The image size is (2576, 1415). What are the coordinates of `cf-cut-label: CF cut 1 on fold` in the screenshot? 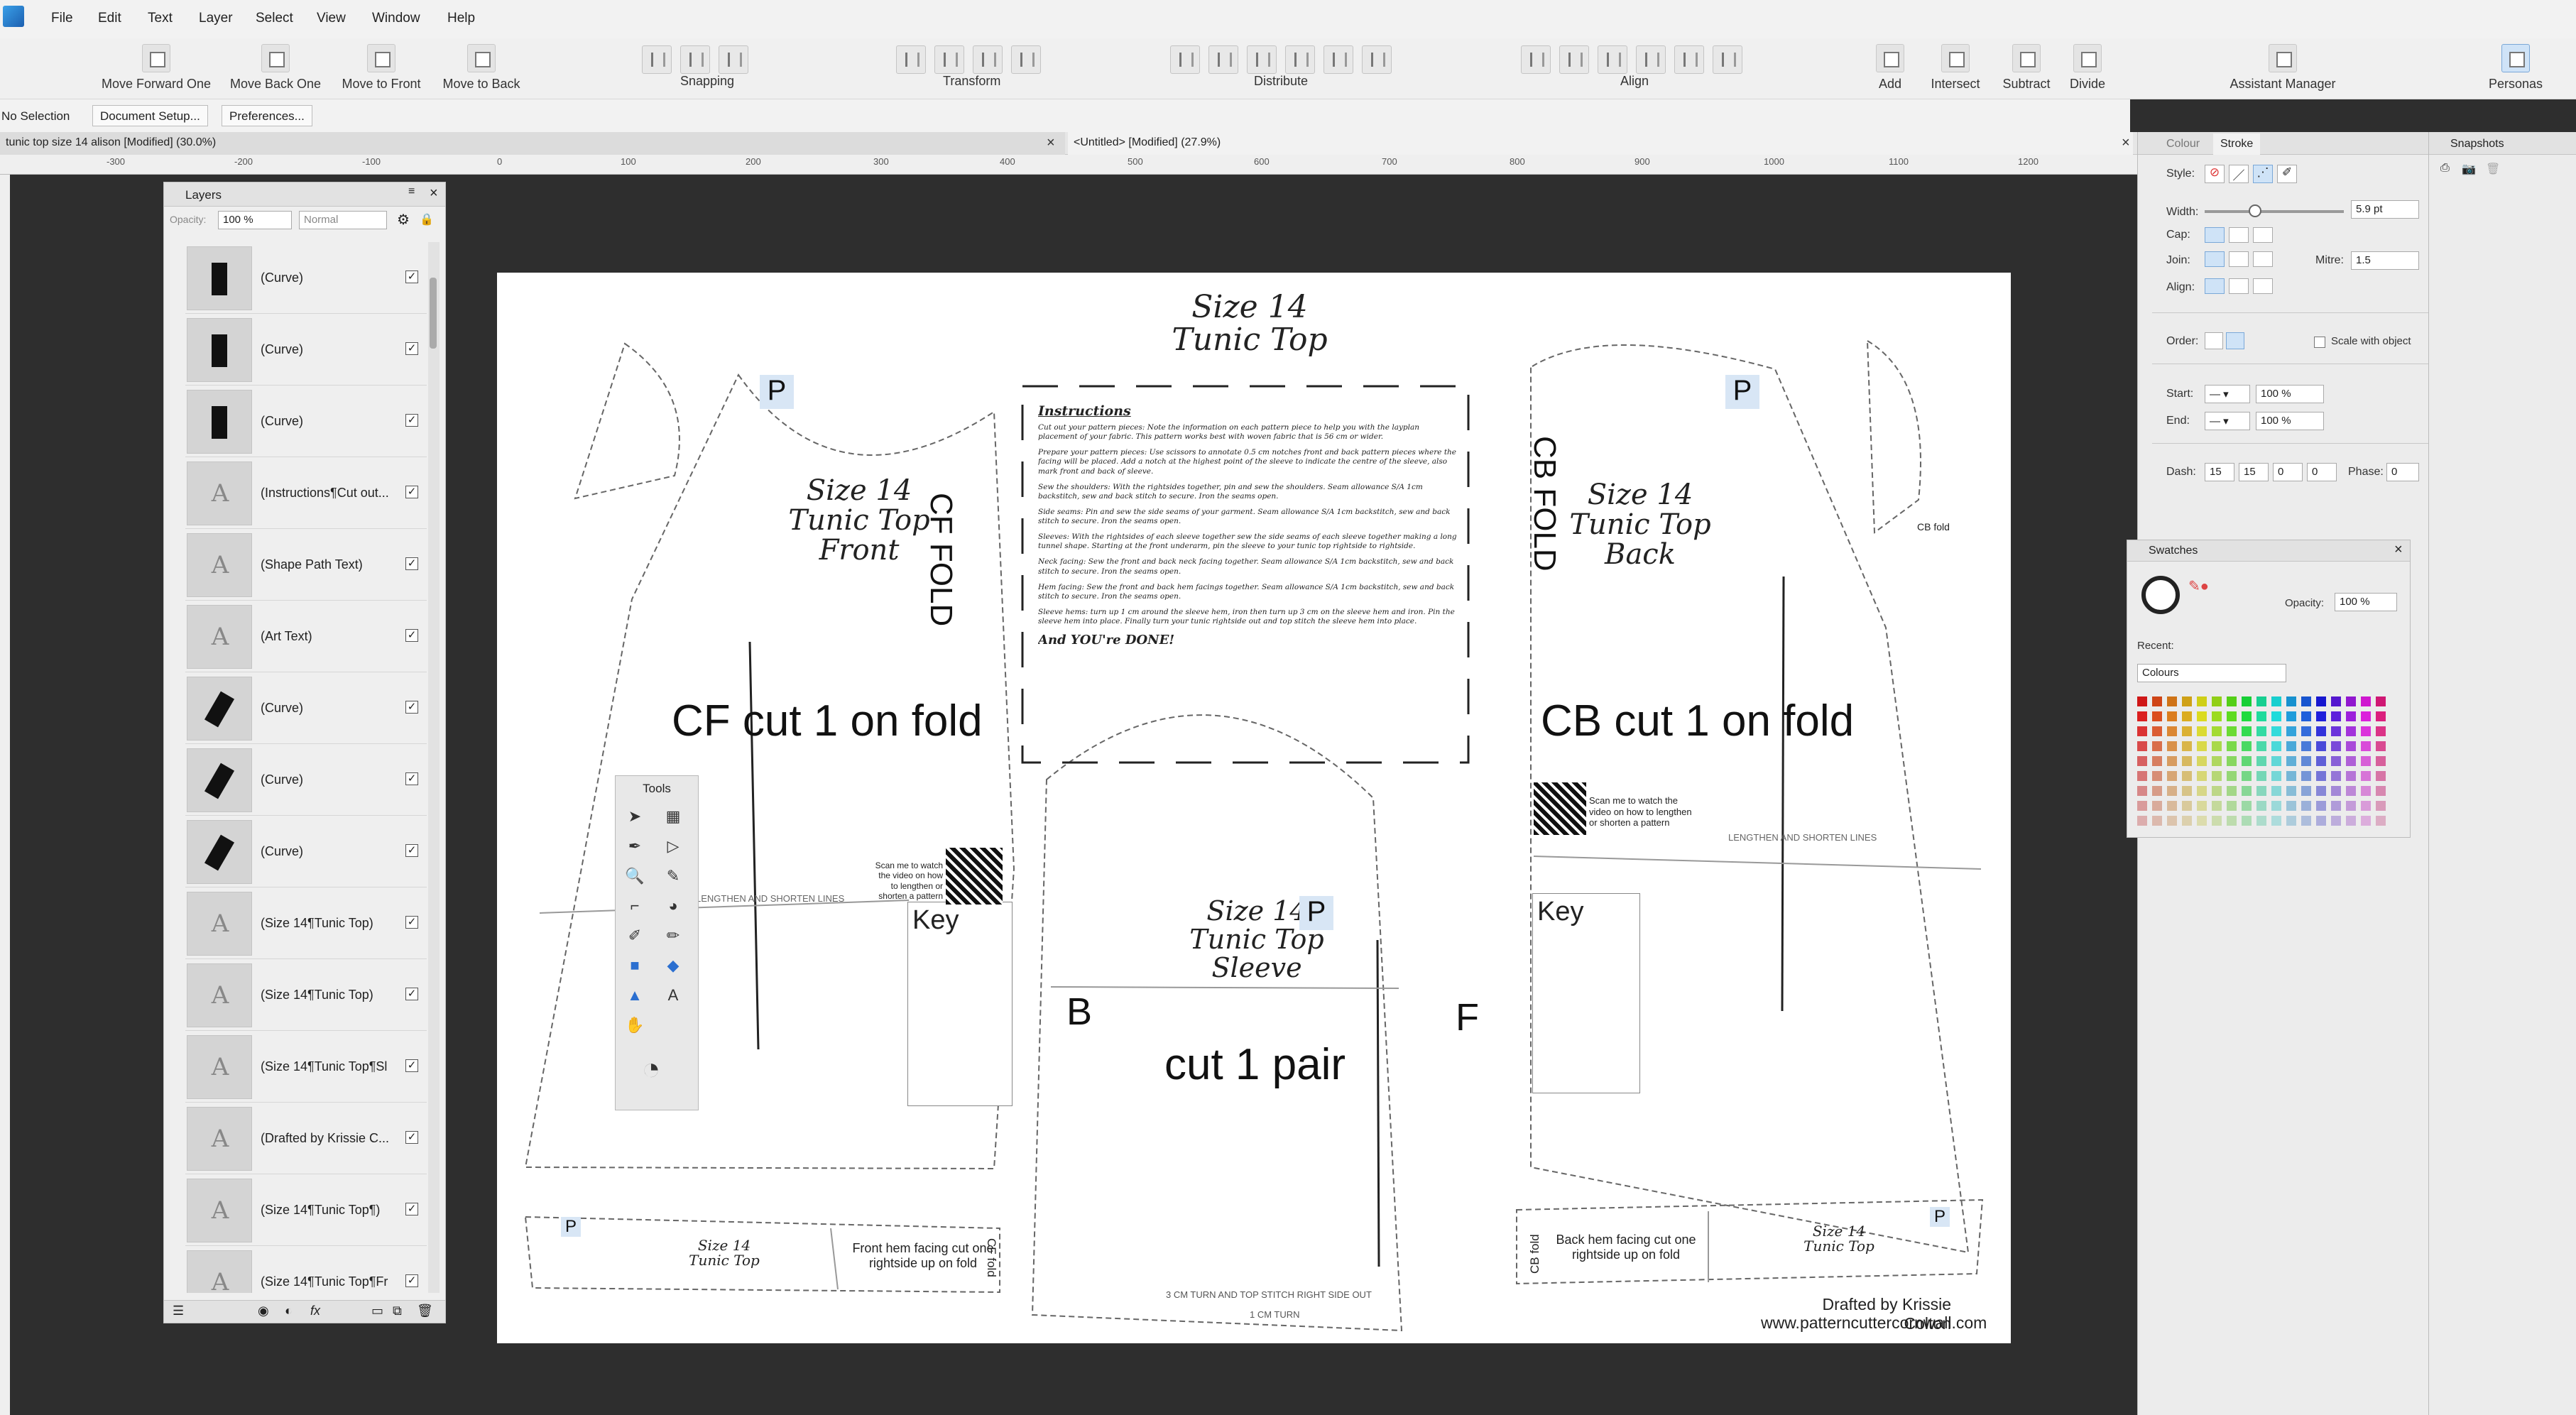 It's located at (827, 721).